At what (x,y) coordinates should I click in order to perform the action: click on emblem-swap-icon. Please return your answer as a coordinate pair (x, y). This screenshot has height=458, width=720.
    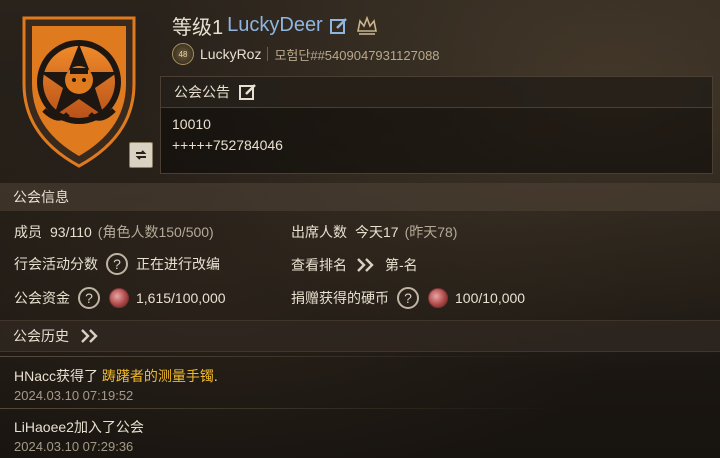
    Looking at the image, I should click on (141, 155).